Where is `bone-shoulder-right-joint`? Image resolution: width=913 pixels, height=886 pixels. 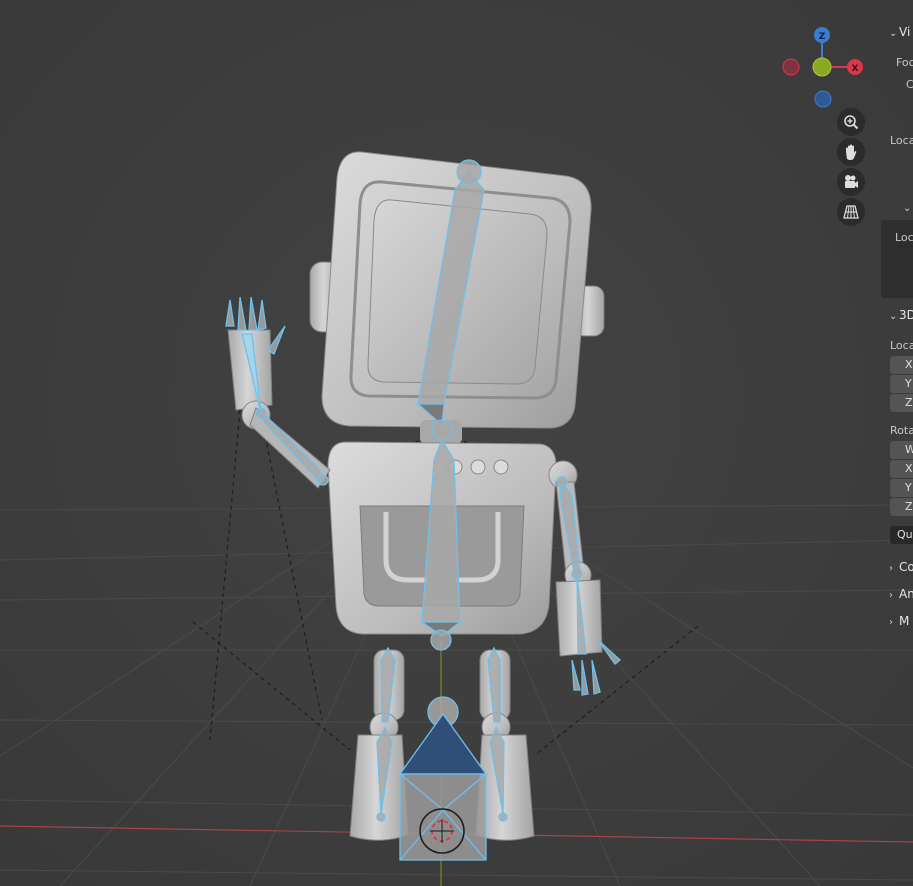
bone-shoulder-right-joint is located at coordinates (562, 482).